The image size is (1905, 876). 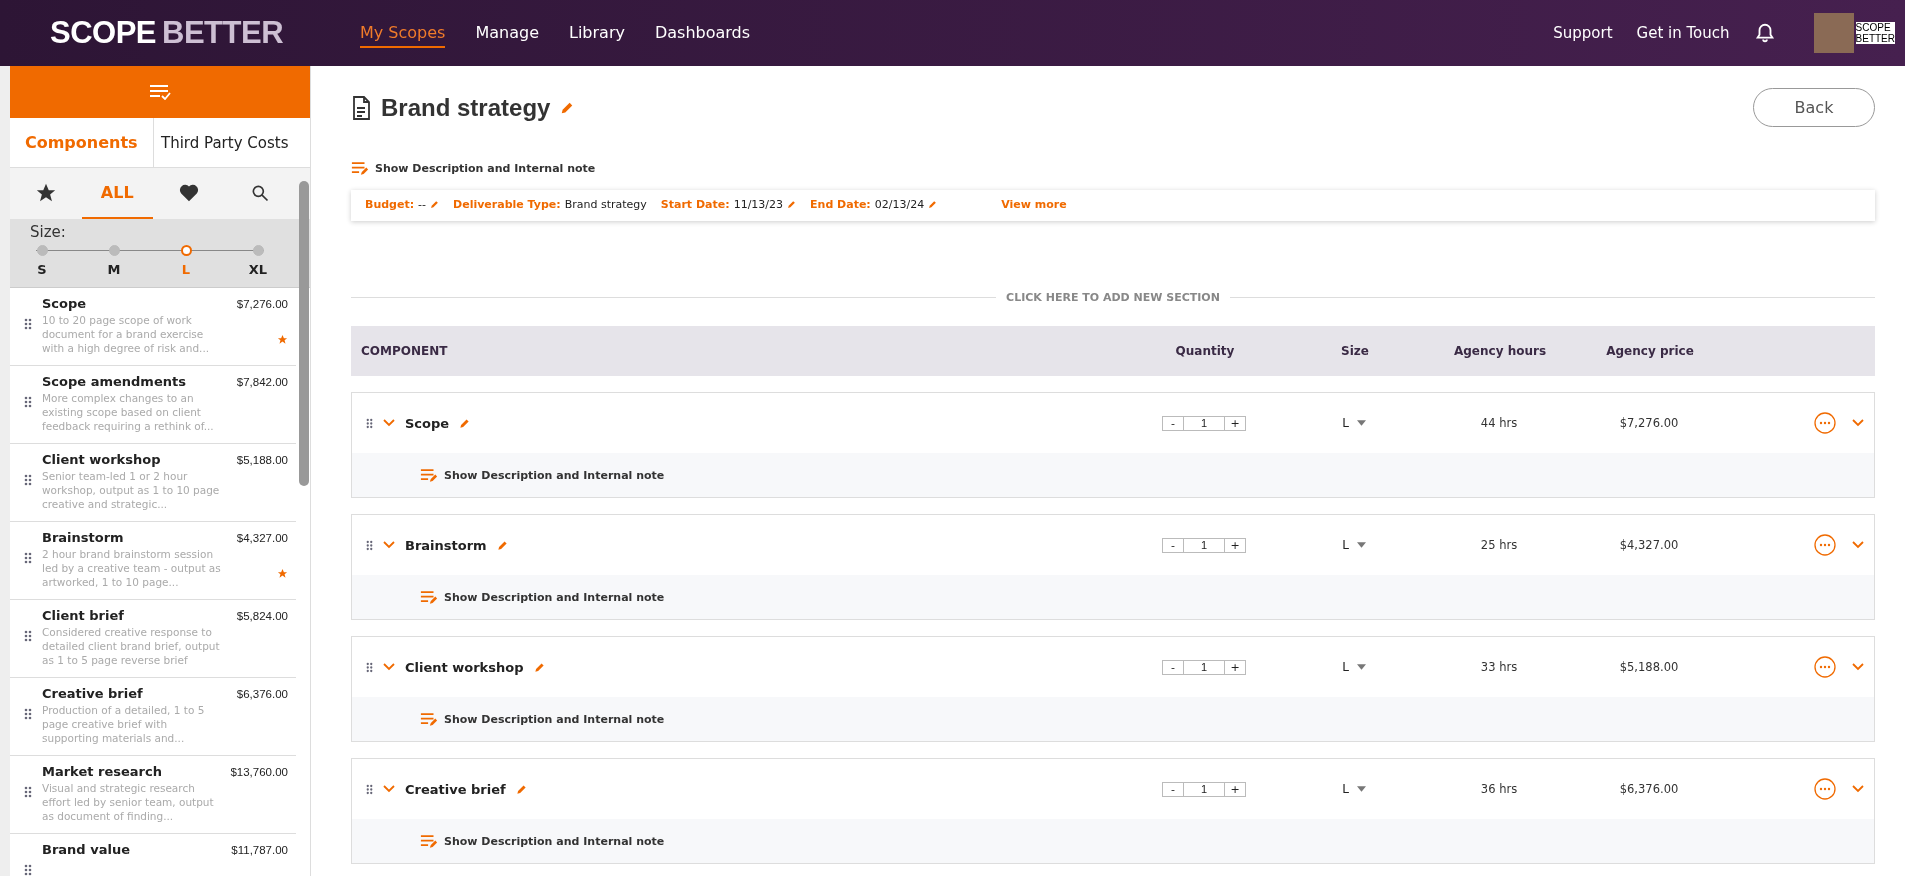 I want to click on sidebar-tab: Third Party Costs, so click(x=224, y=142).